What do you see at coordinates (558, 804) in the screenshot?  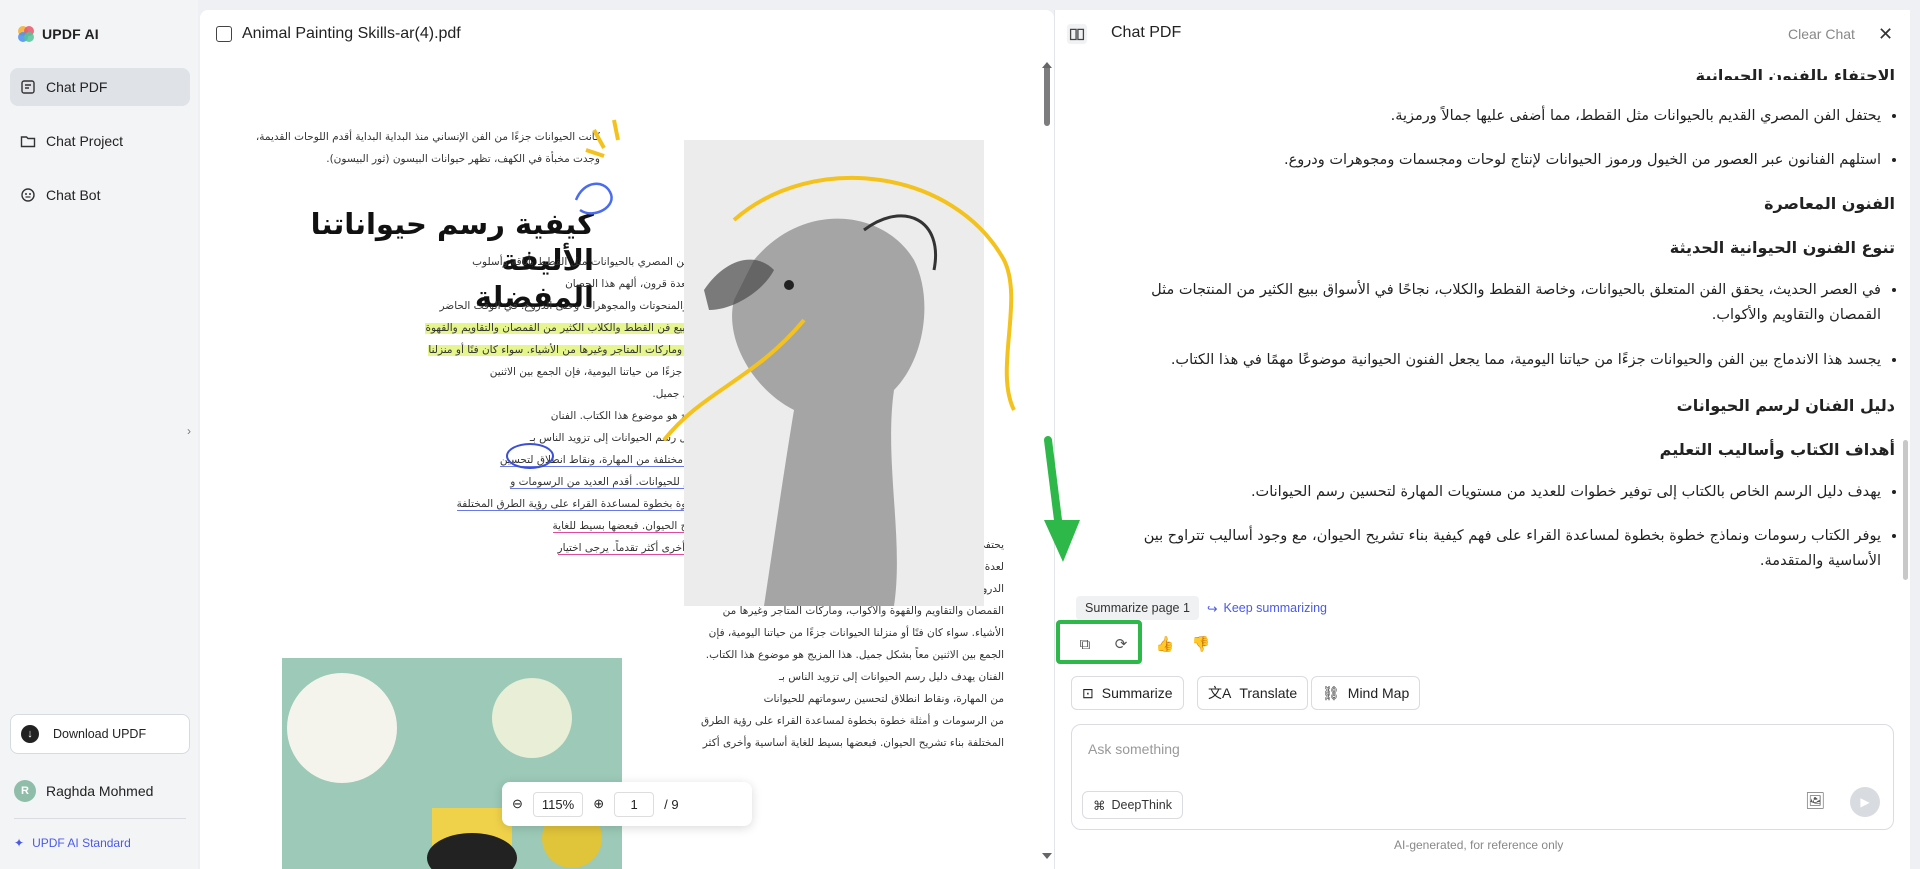 I see `zoom-level: 115%` at bounding box center [558, 804].